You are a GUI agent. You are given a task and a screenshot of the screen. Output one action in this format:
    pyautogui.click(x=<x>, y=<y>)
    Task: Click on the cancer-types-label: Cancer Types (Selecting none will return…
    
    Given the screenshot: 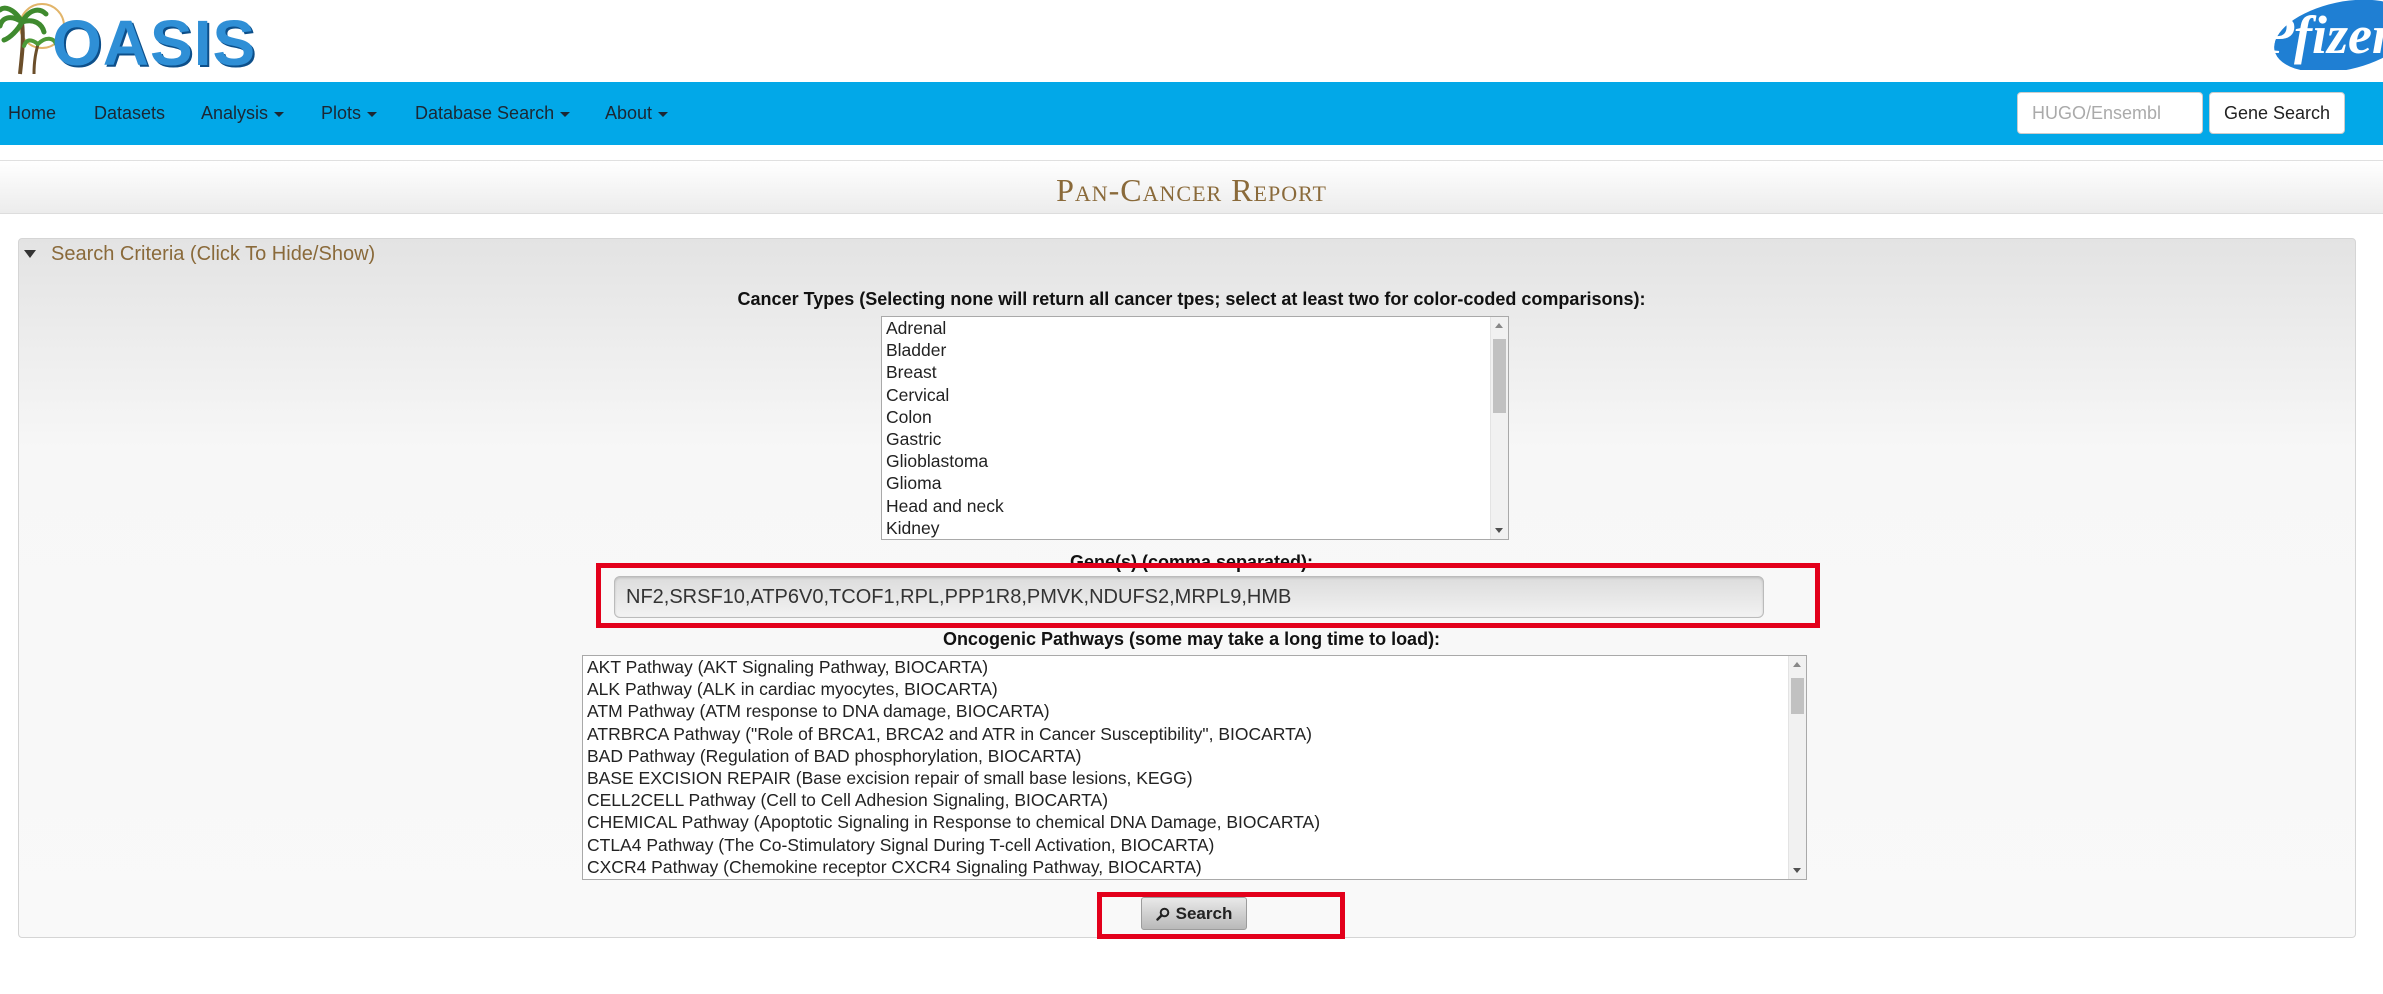 What is the action you would take?
    pyautogui.click(x=1191, y=299)
    